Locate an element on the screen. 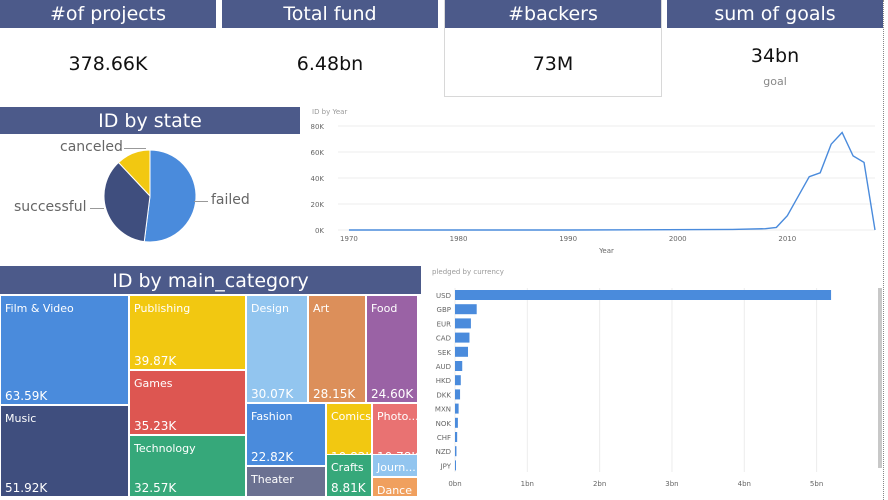 The width and height of the screenshot is (888, 500). treemap-cell-value: 35.23K is located at coordinates (155, 426).